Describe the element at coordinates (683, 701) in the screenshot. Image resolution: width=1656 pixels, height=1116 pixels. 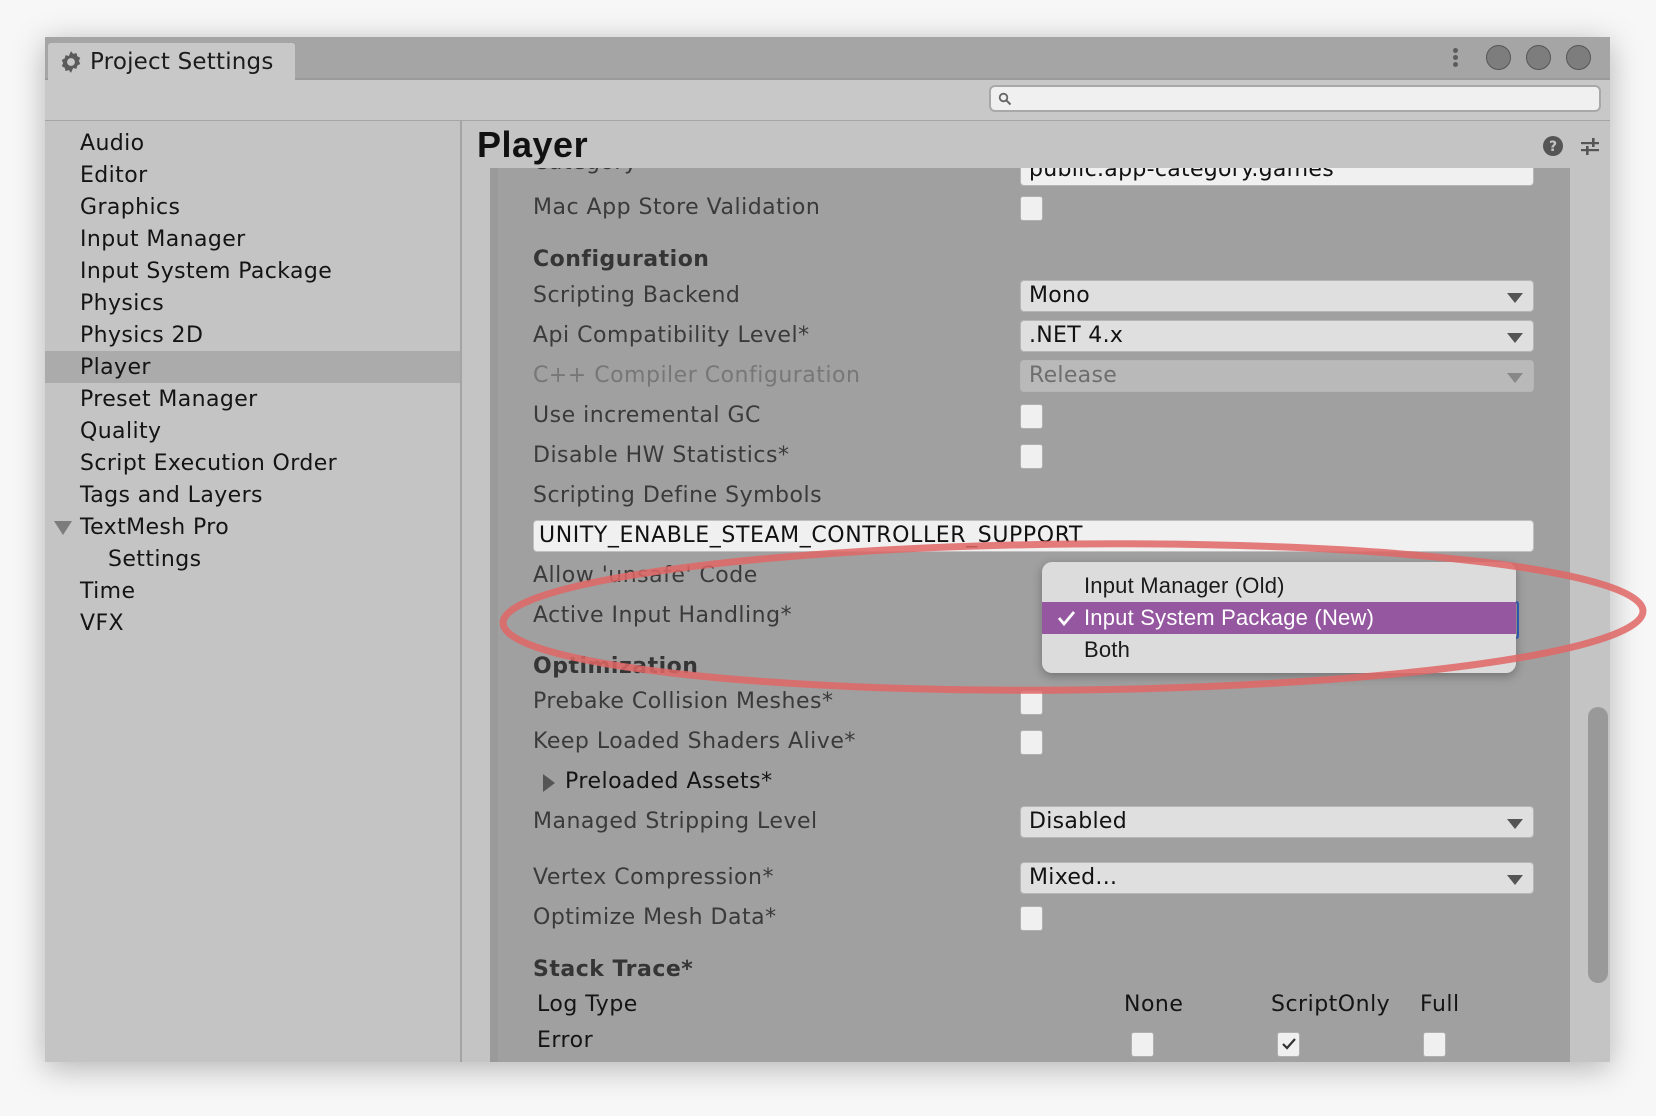
I see `prebake-label: Prebake Collision Meshes*` at that location.